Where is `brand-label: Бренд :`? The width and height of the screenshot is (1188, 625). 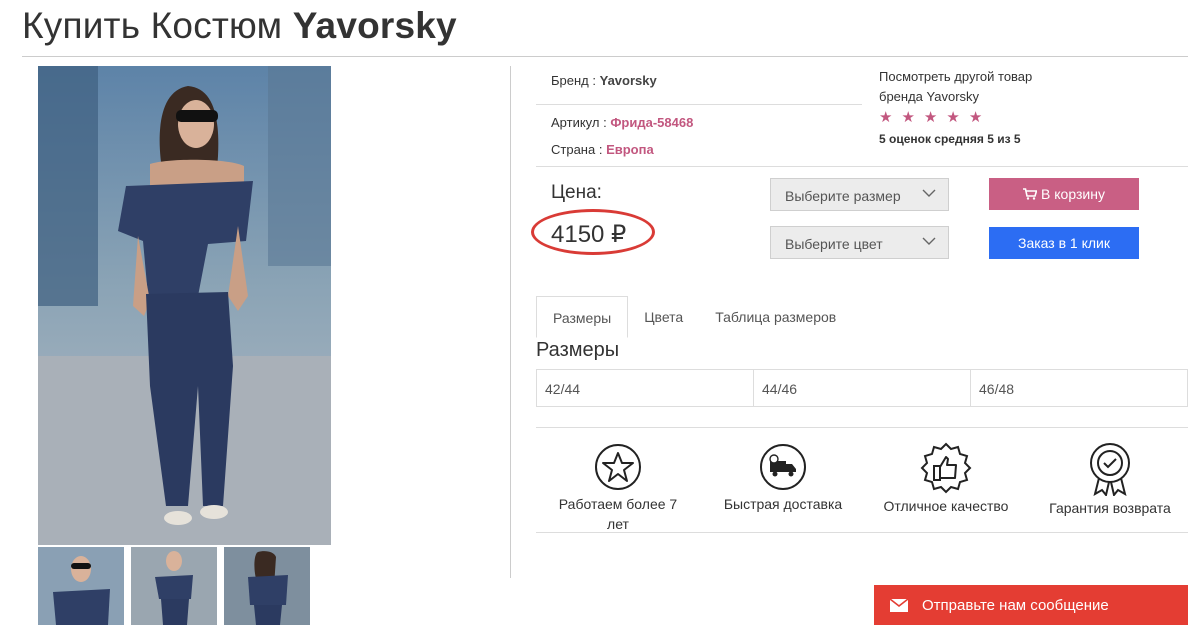
brand-label: Бренд : is located at coordinates (573, 80).